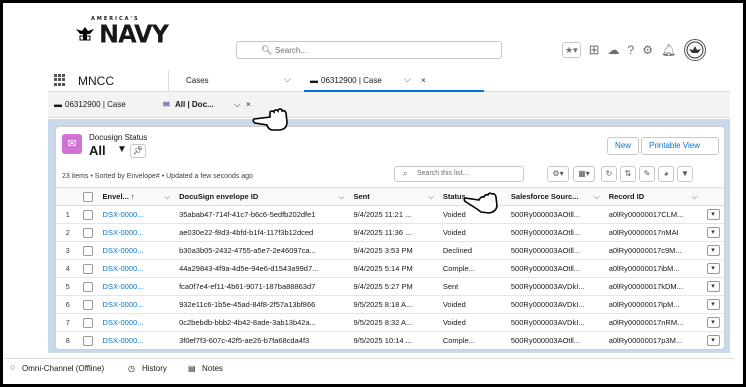 The image size is (746, 387). What do you see at coordinates (197, 80) in the screenshot?
I see `nav-tab-cases: Cases` at bounding box center [197, 80].